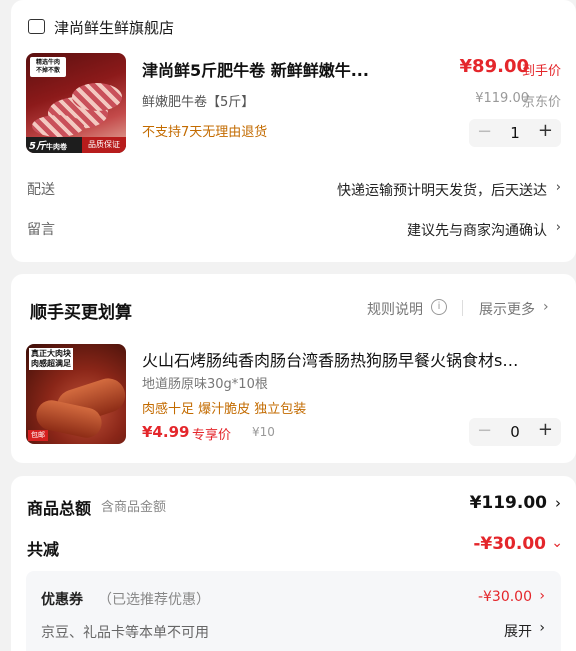 Image resolution: width=576 pixels, height=651 pixels. I want to click on addon-price-tag: 专享价, so click(212, 435).